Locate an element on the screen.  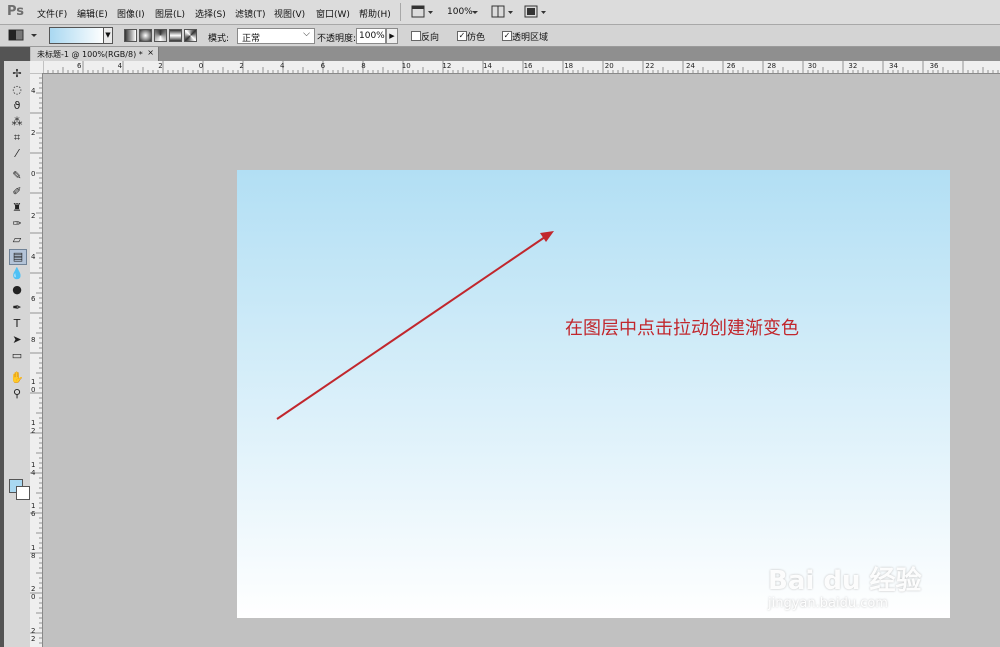
eyedropper-icon: ⁄ is located at coordinates (17, 154).